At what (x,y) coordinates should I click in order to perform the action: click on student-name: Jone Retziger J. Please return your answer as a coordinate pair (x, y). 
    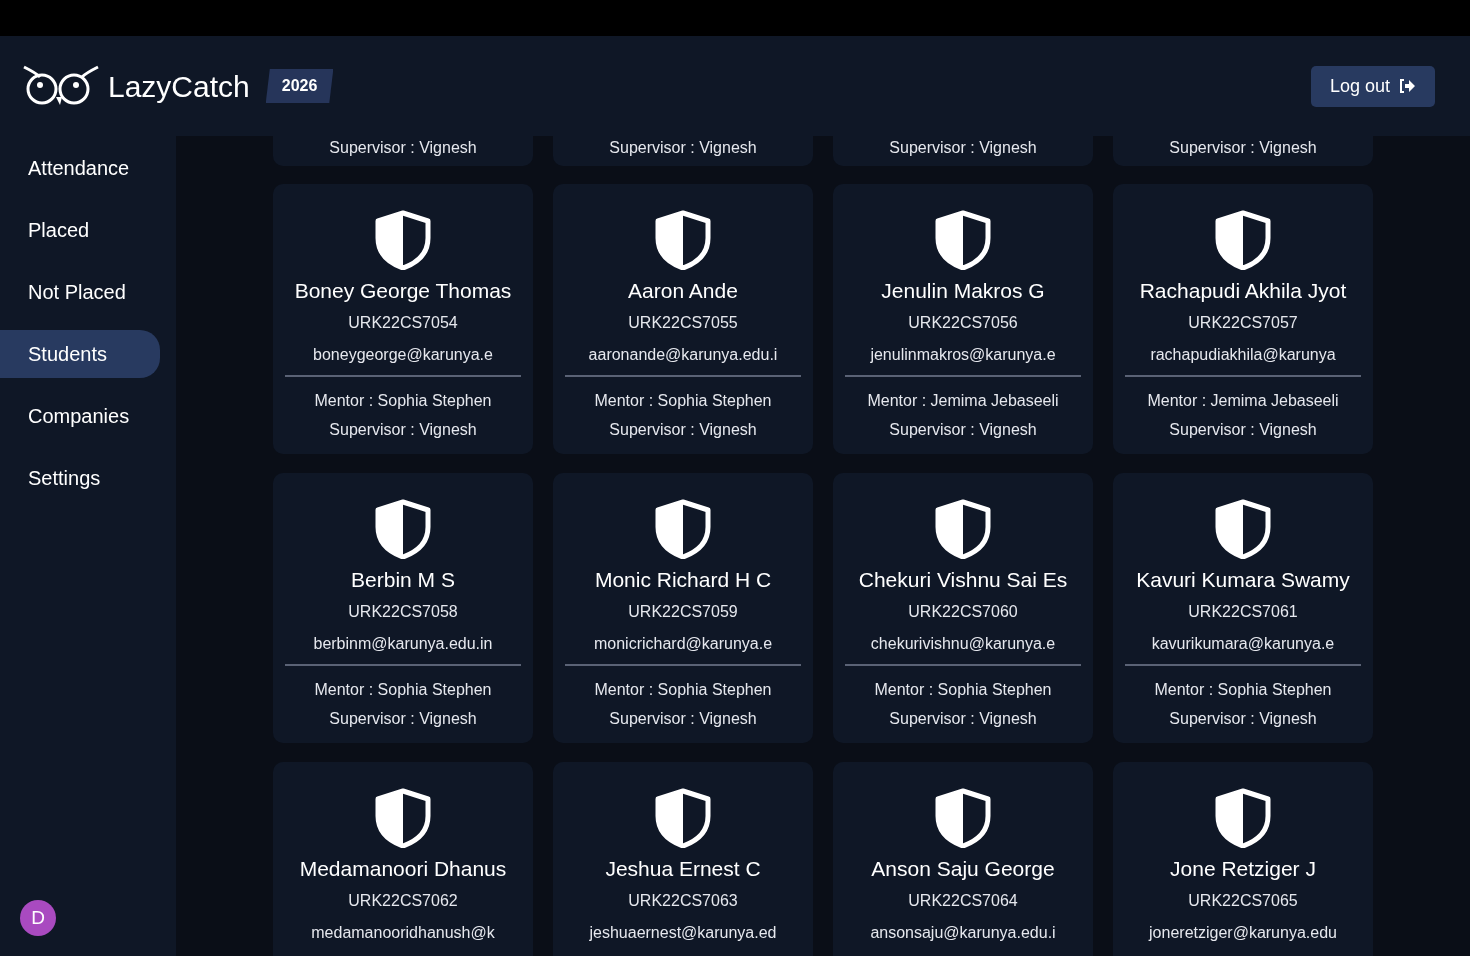
    Looking at the image, I should click on (1243, 869).